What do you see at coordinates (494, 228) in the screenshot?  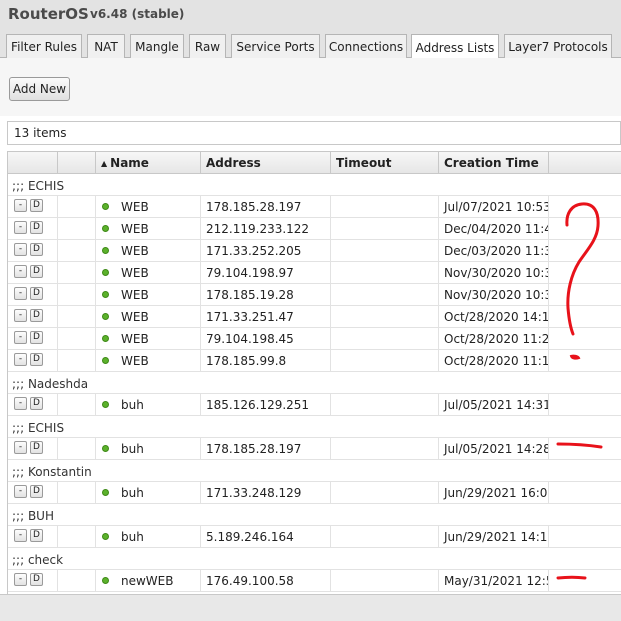 I see `row-creation-time: Dec/04/2020 11:43` at bounding box center [494, 228].